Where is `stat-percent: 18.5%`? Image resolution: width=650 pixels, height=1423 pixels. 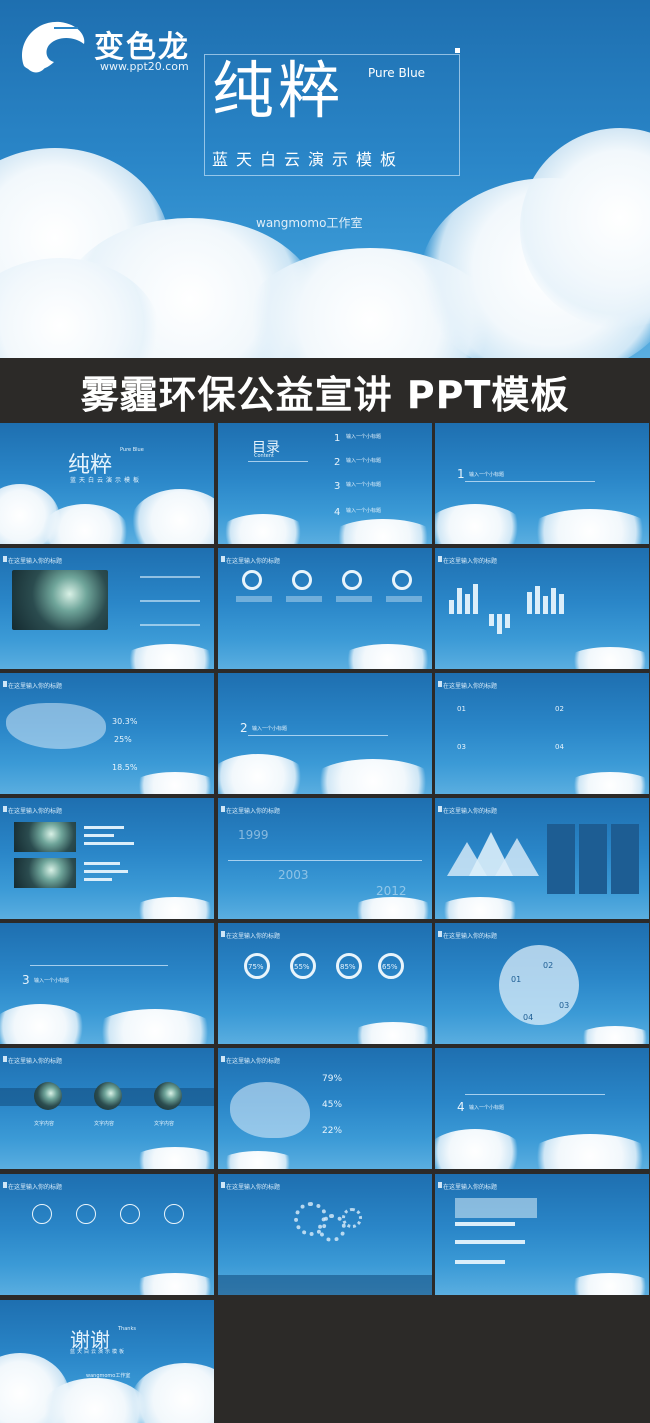 stat-percent: 18.5% is located at coordinates (125, 767).